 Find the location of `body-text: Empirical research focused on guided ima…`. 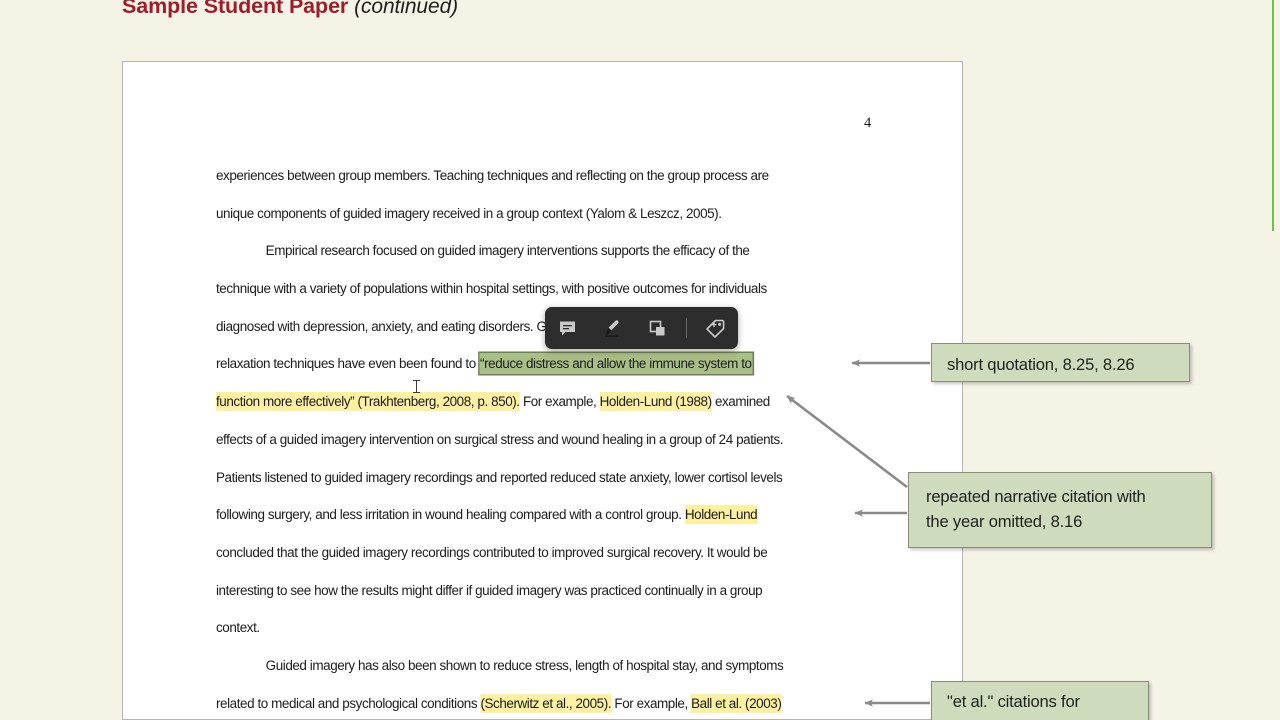

body-text: Empirical research focused on guided ima… is located at coordinates (507, 250).